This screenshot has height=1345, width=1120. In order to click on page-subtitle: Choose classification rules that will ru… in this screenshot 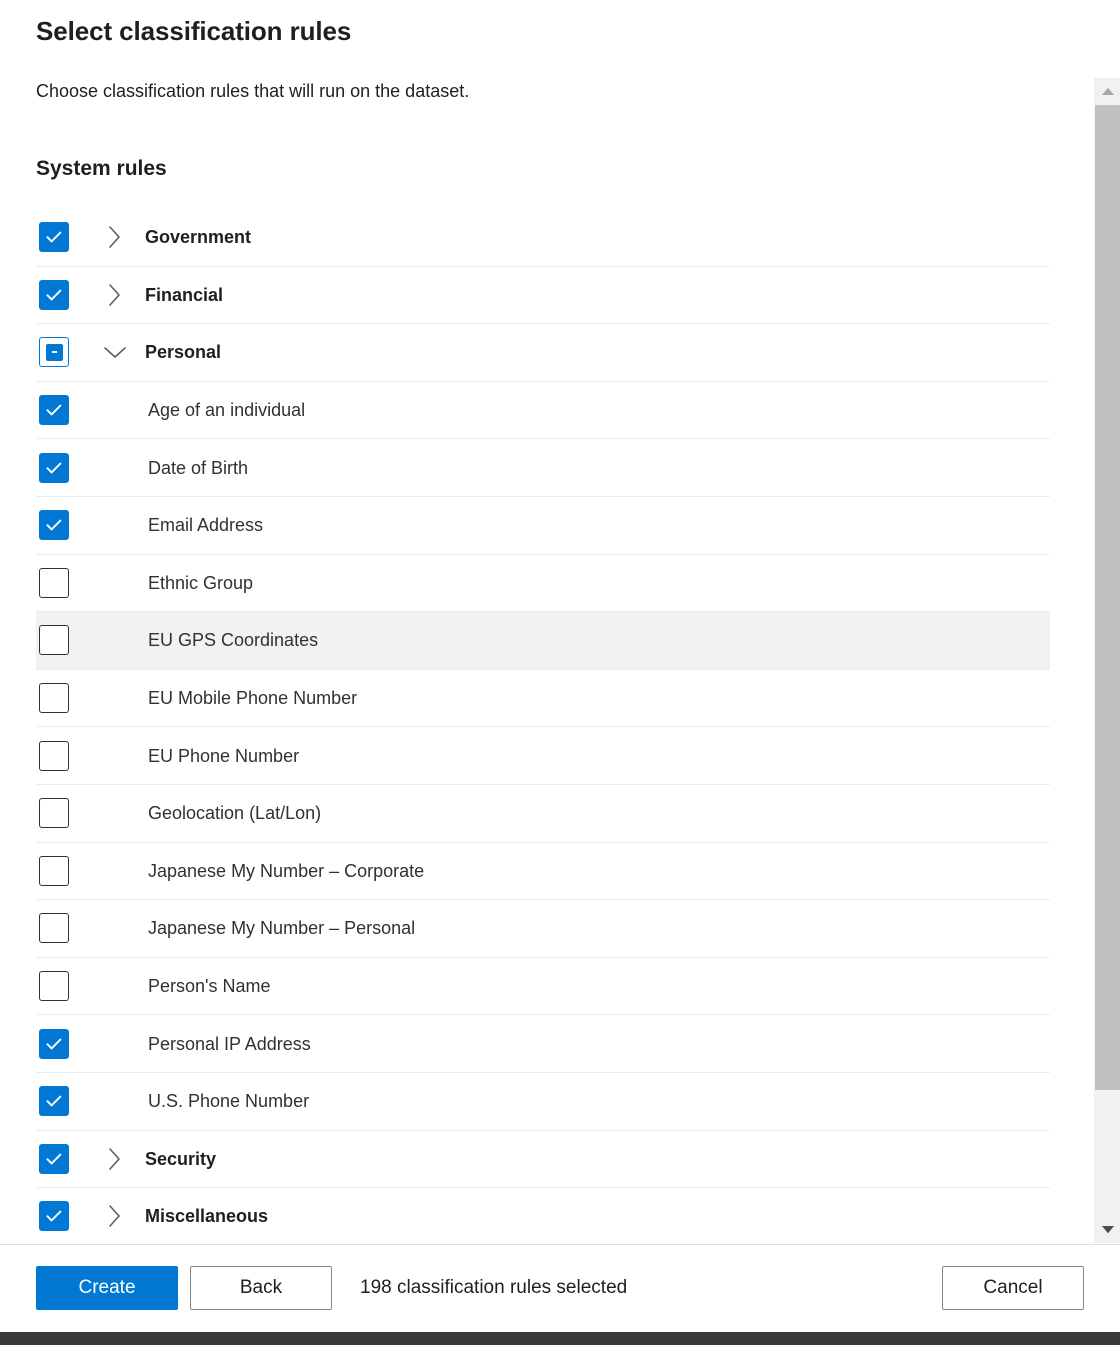, I will do `click(253, 91)`.